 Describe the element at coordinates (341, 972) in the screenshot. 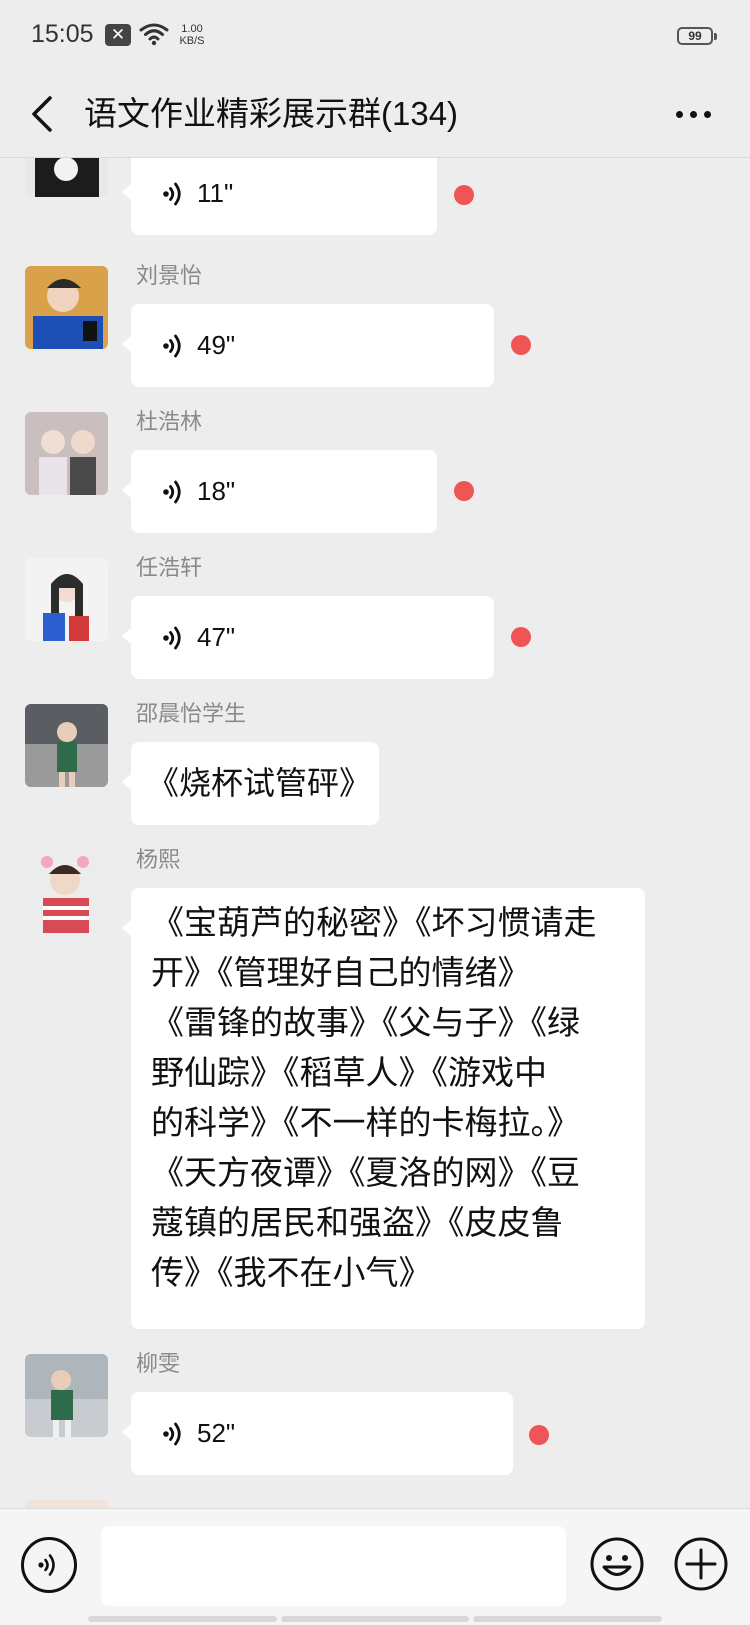

I see `message-text-line: 开》《管理好自己的情绪》` at that location.